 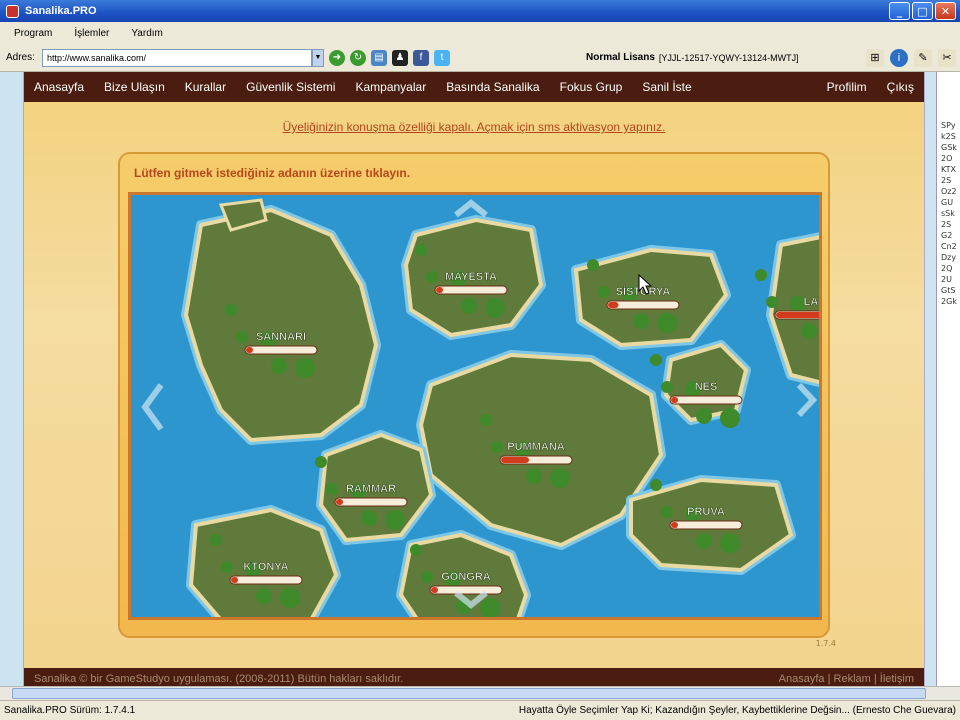 I want to click on nav-bize-ulasin: Bize Ulaşın, so click(x=134, y=87).